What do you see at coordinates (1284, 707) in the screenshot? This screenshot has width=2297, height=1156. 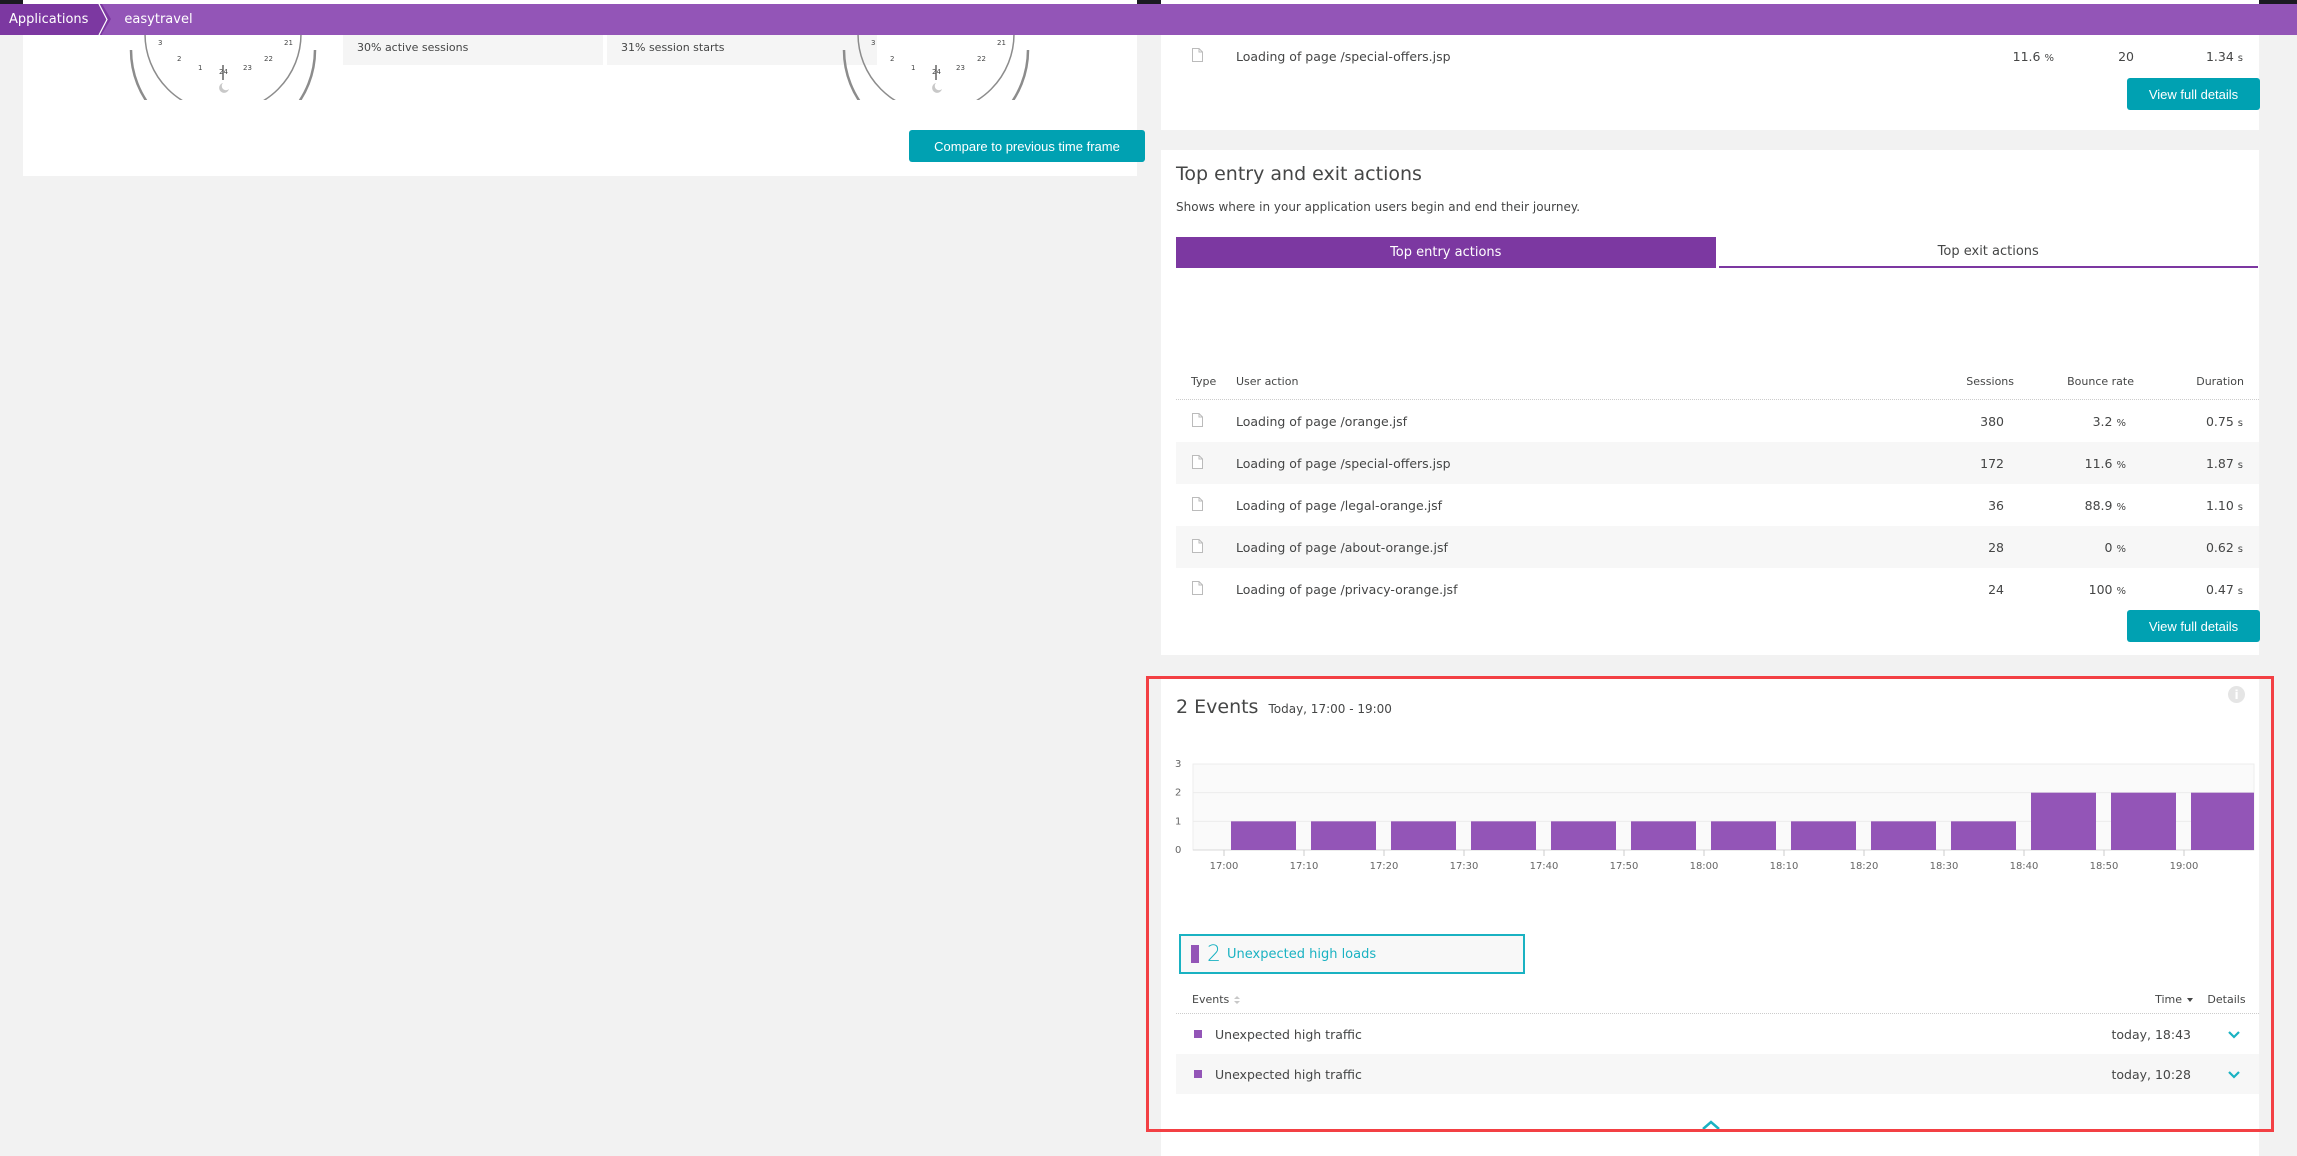 I see `events-header: 2 Events Today, 17:00 - 19:00` at bounding box center [1284, 707].